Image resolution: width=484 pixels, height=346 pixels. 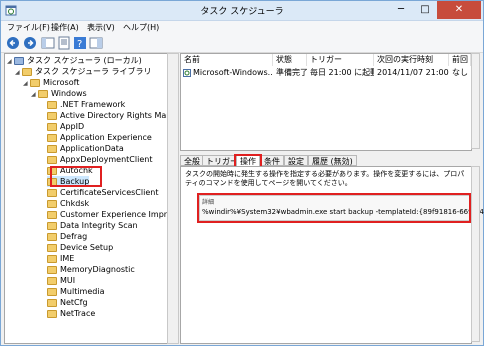 I want to click on tree-node-mui: MUI, so click(x=61, y=280).